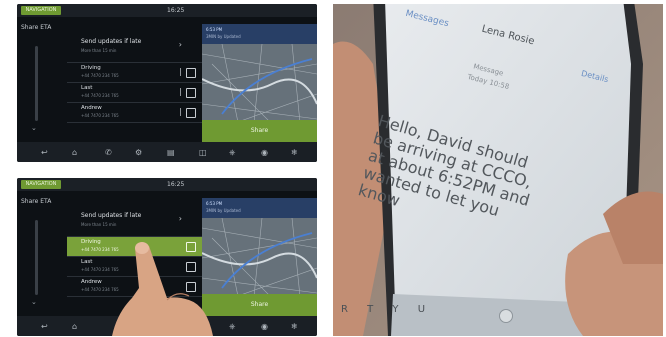 The image size is (666, 337). I want to click on pointing-hand, so click(162, 289).